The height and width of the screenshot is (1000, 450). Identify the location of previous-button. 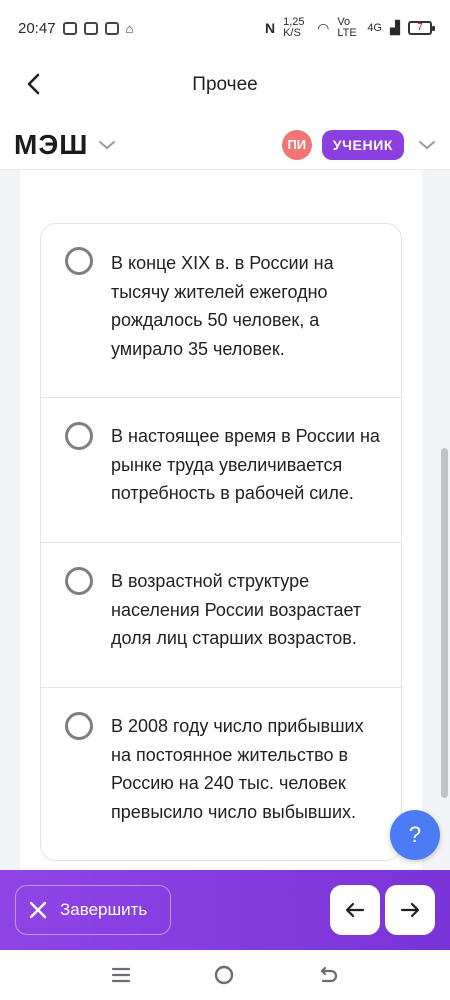
(355, 910).